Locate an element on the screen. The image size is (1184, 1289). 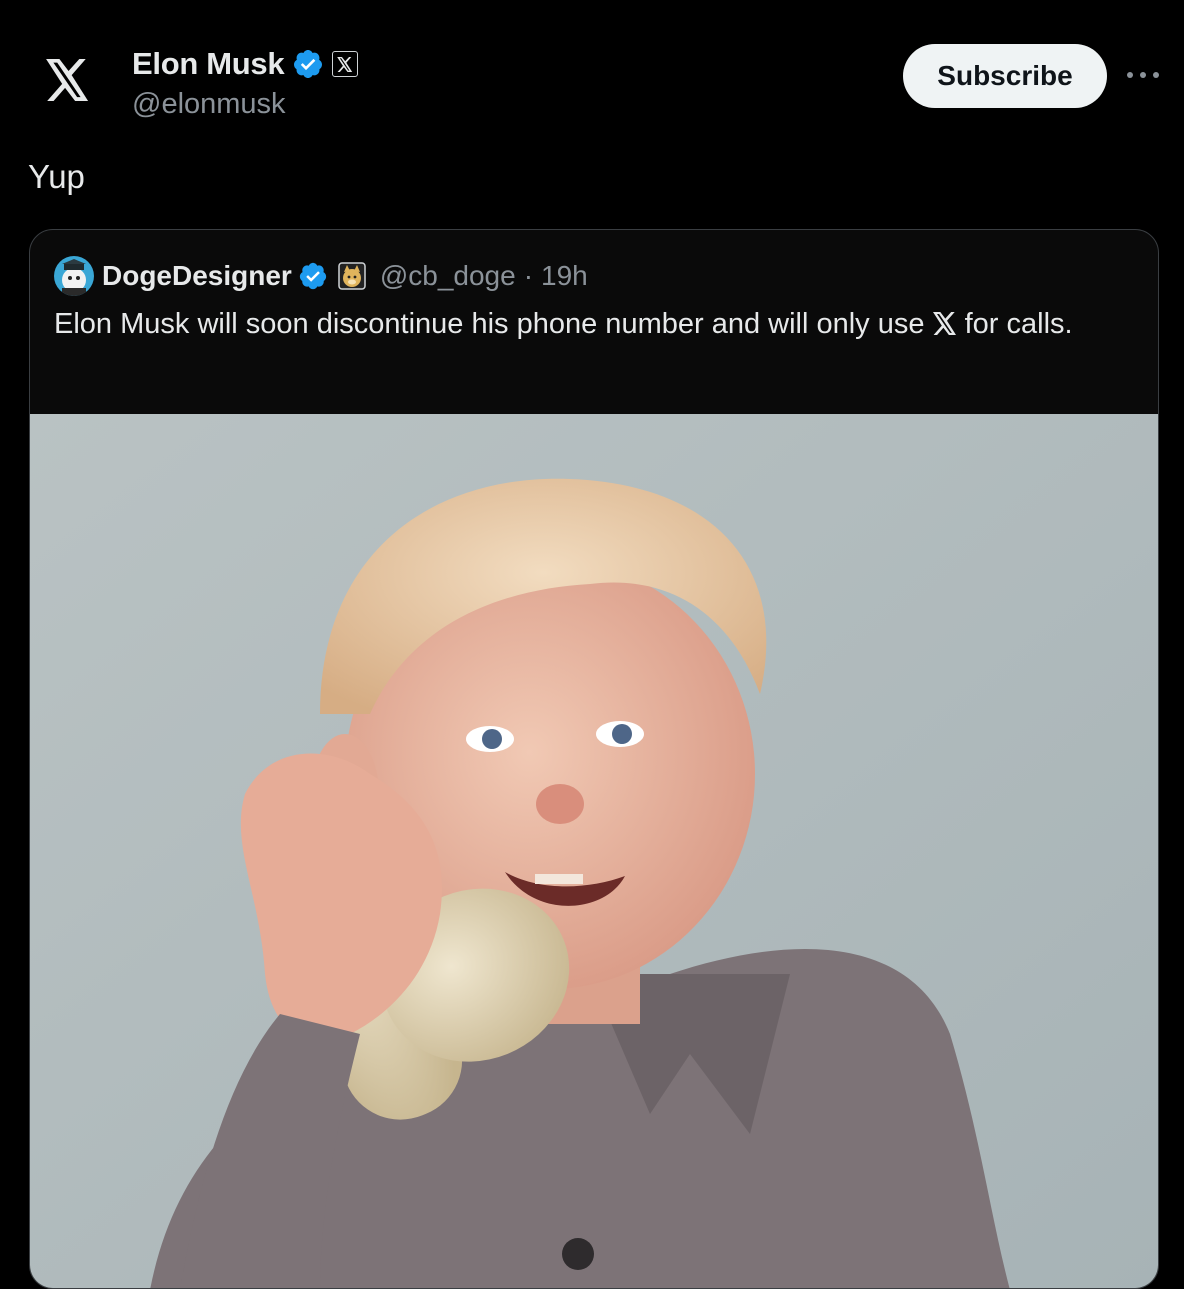
subscribe-button: Subscribe is located at coordinates (1005, 76).